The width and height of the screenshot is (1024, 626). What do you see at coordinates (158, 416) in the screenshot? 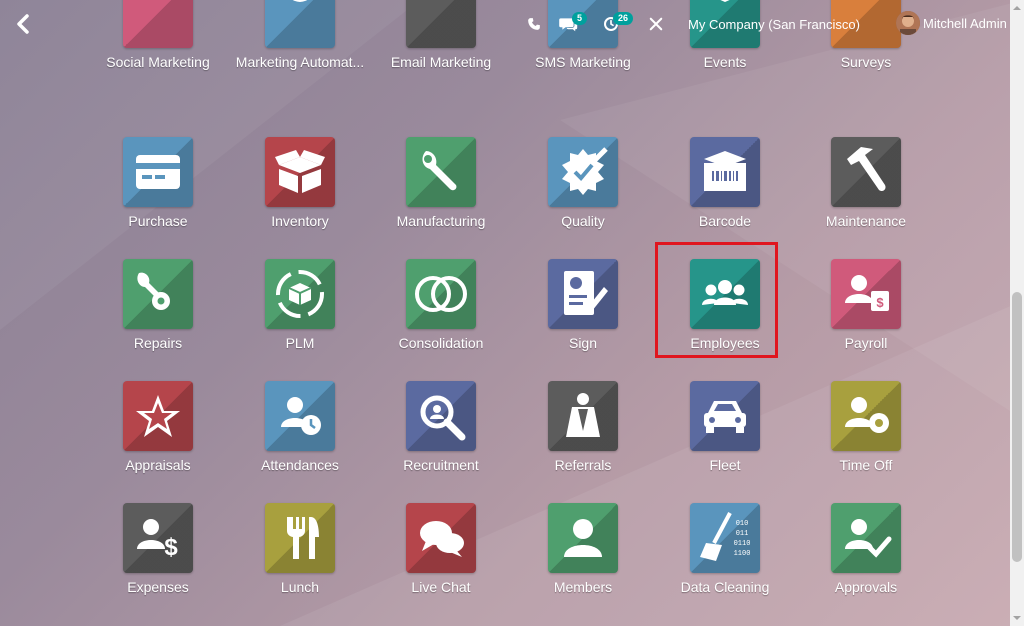
I see `appraisals-icon` at bounding box center [158, 416].